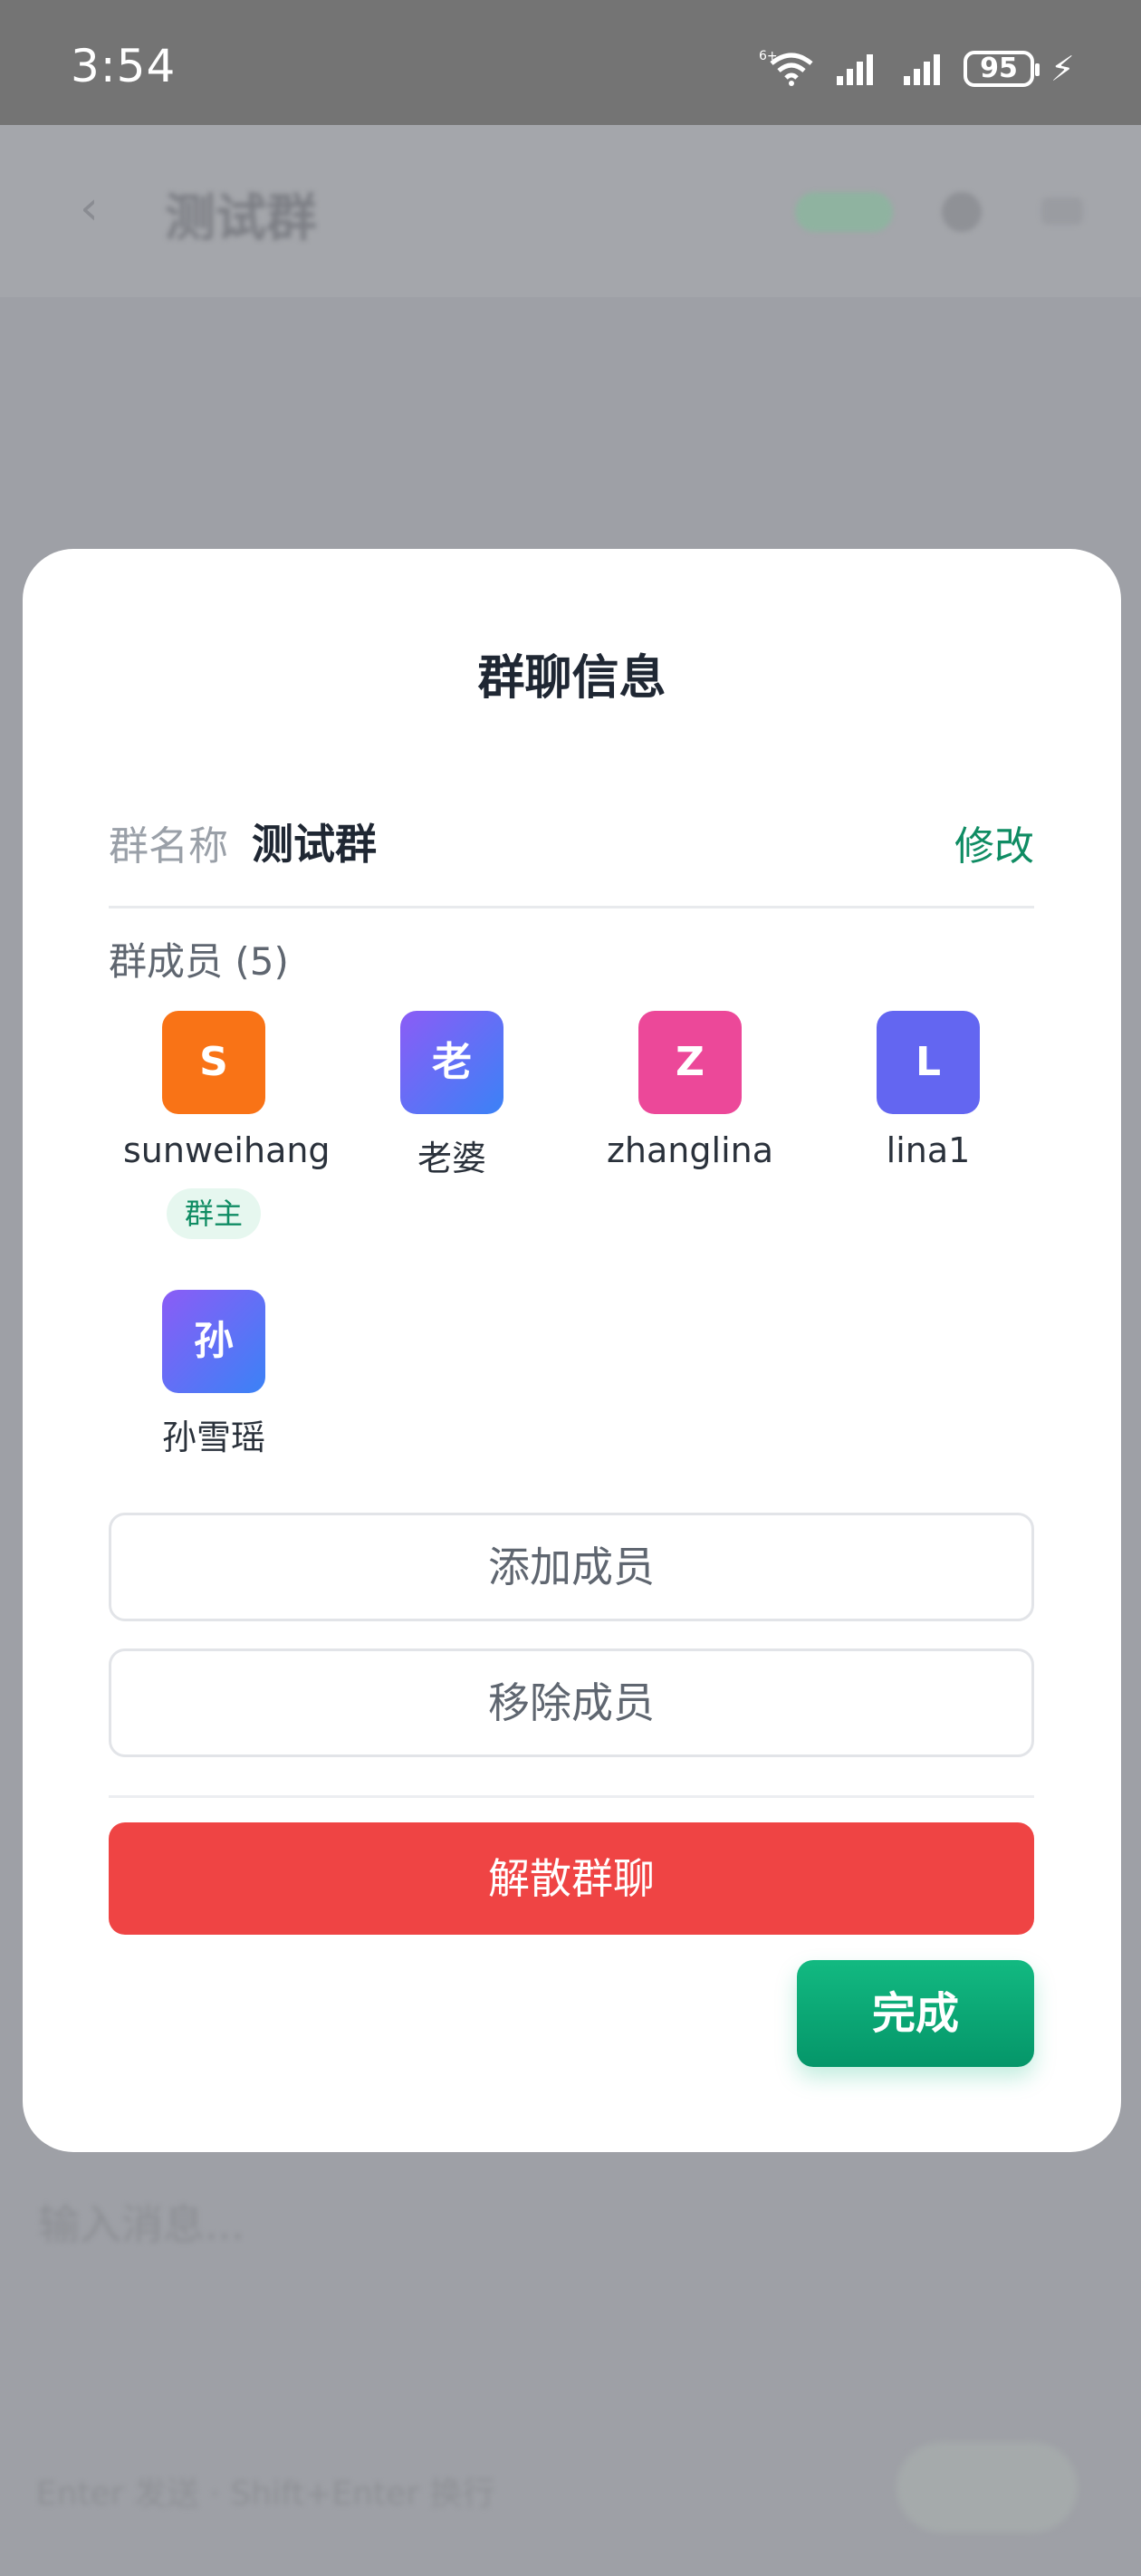 The image size is (1141, 2576). Describe the element at coordinates (241, 218) in the screenshot. I see `chat-title: 测试群` at that location.